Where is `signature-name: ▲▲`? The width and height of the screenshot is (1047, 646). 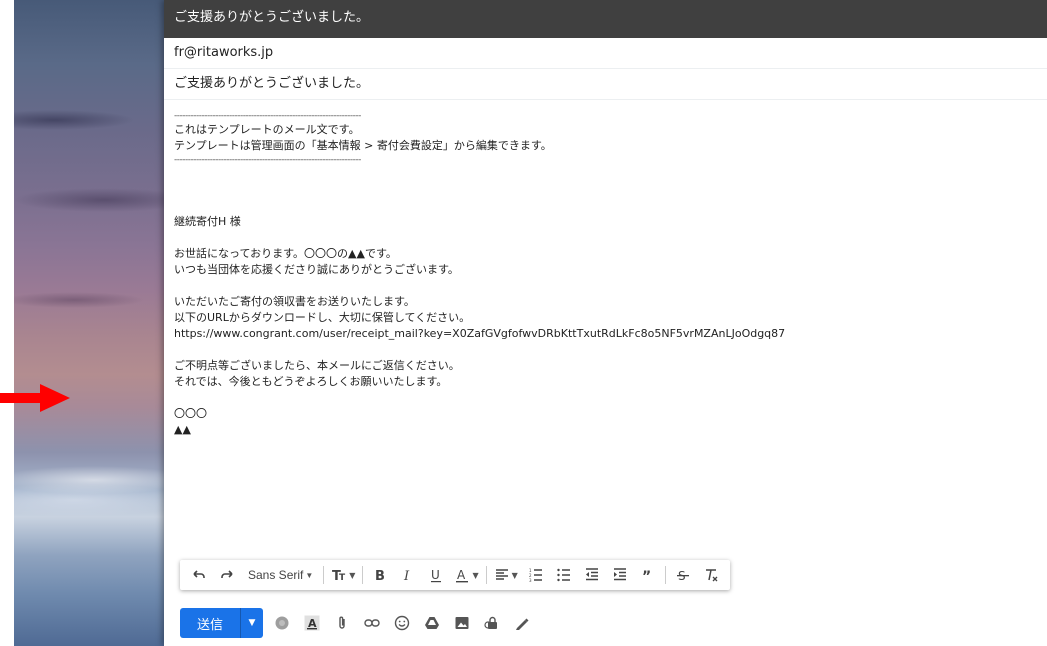
signature-name: ▲▲ is located at coordinates (182, 429).